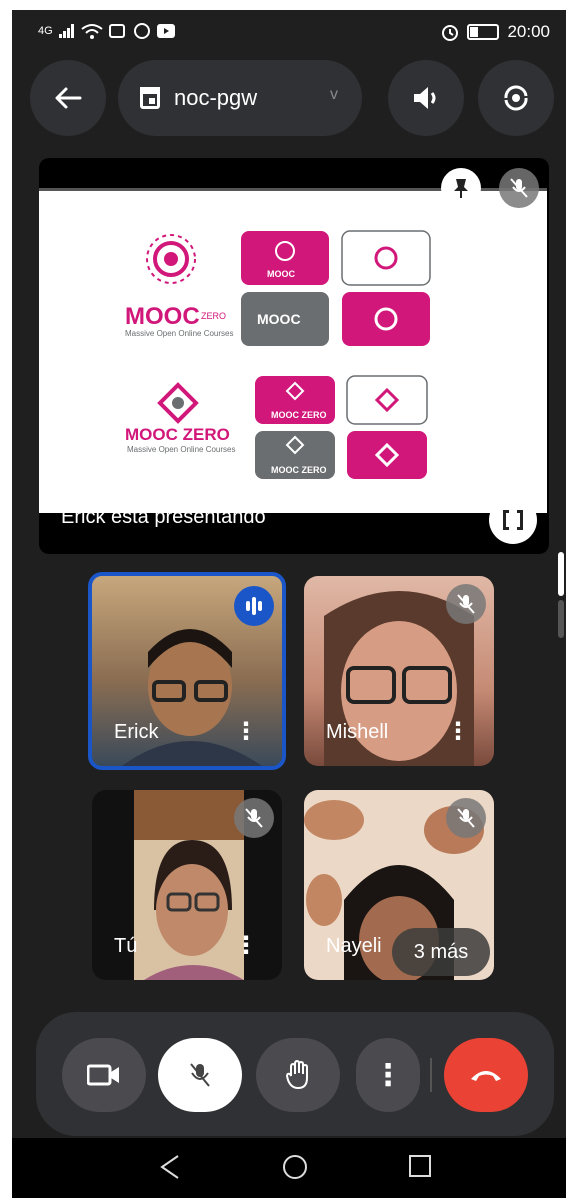 This screenshot has width=566, height=1198. I want to click on wifi-icon, so click(92, 31).